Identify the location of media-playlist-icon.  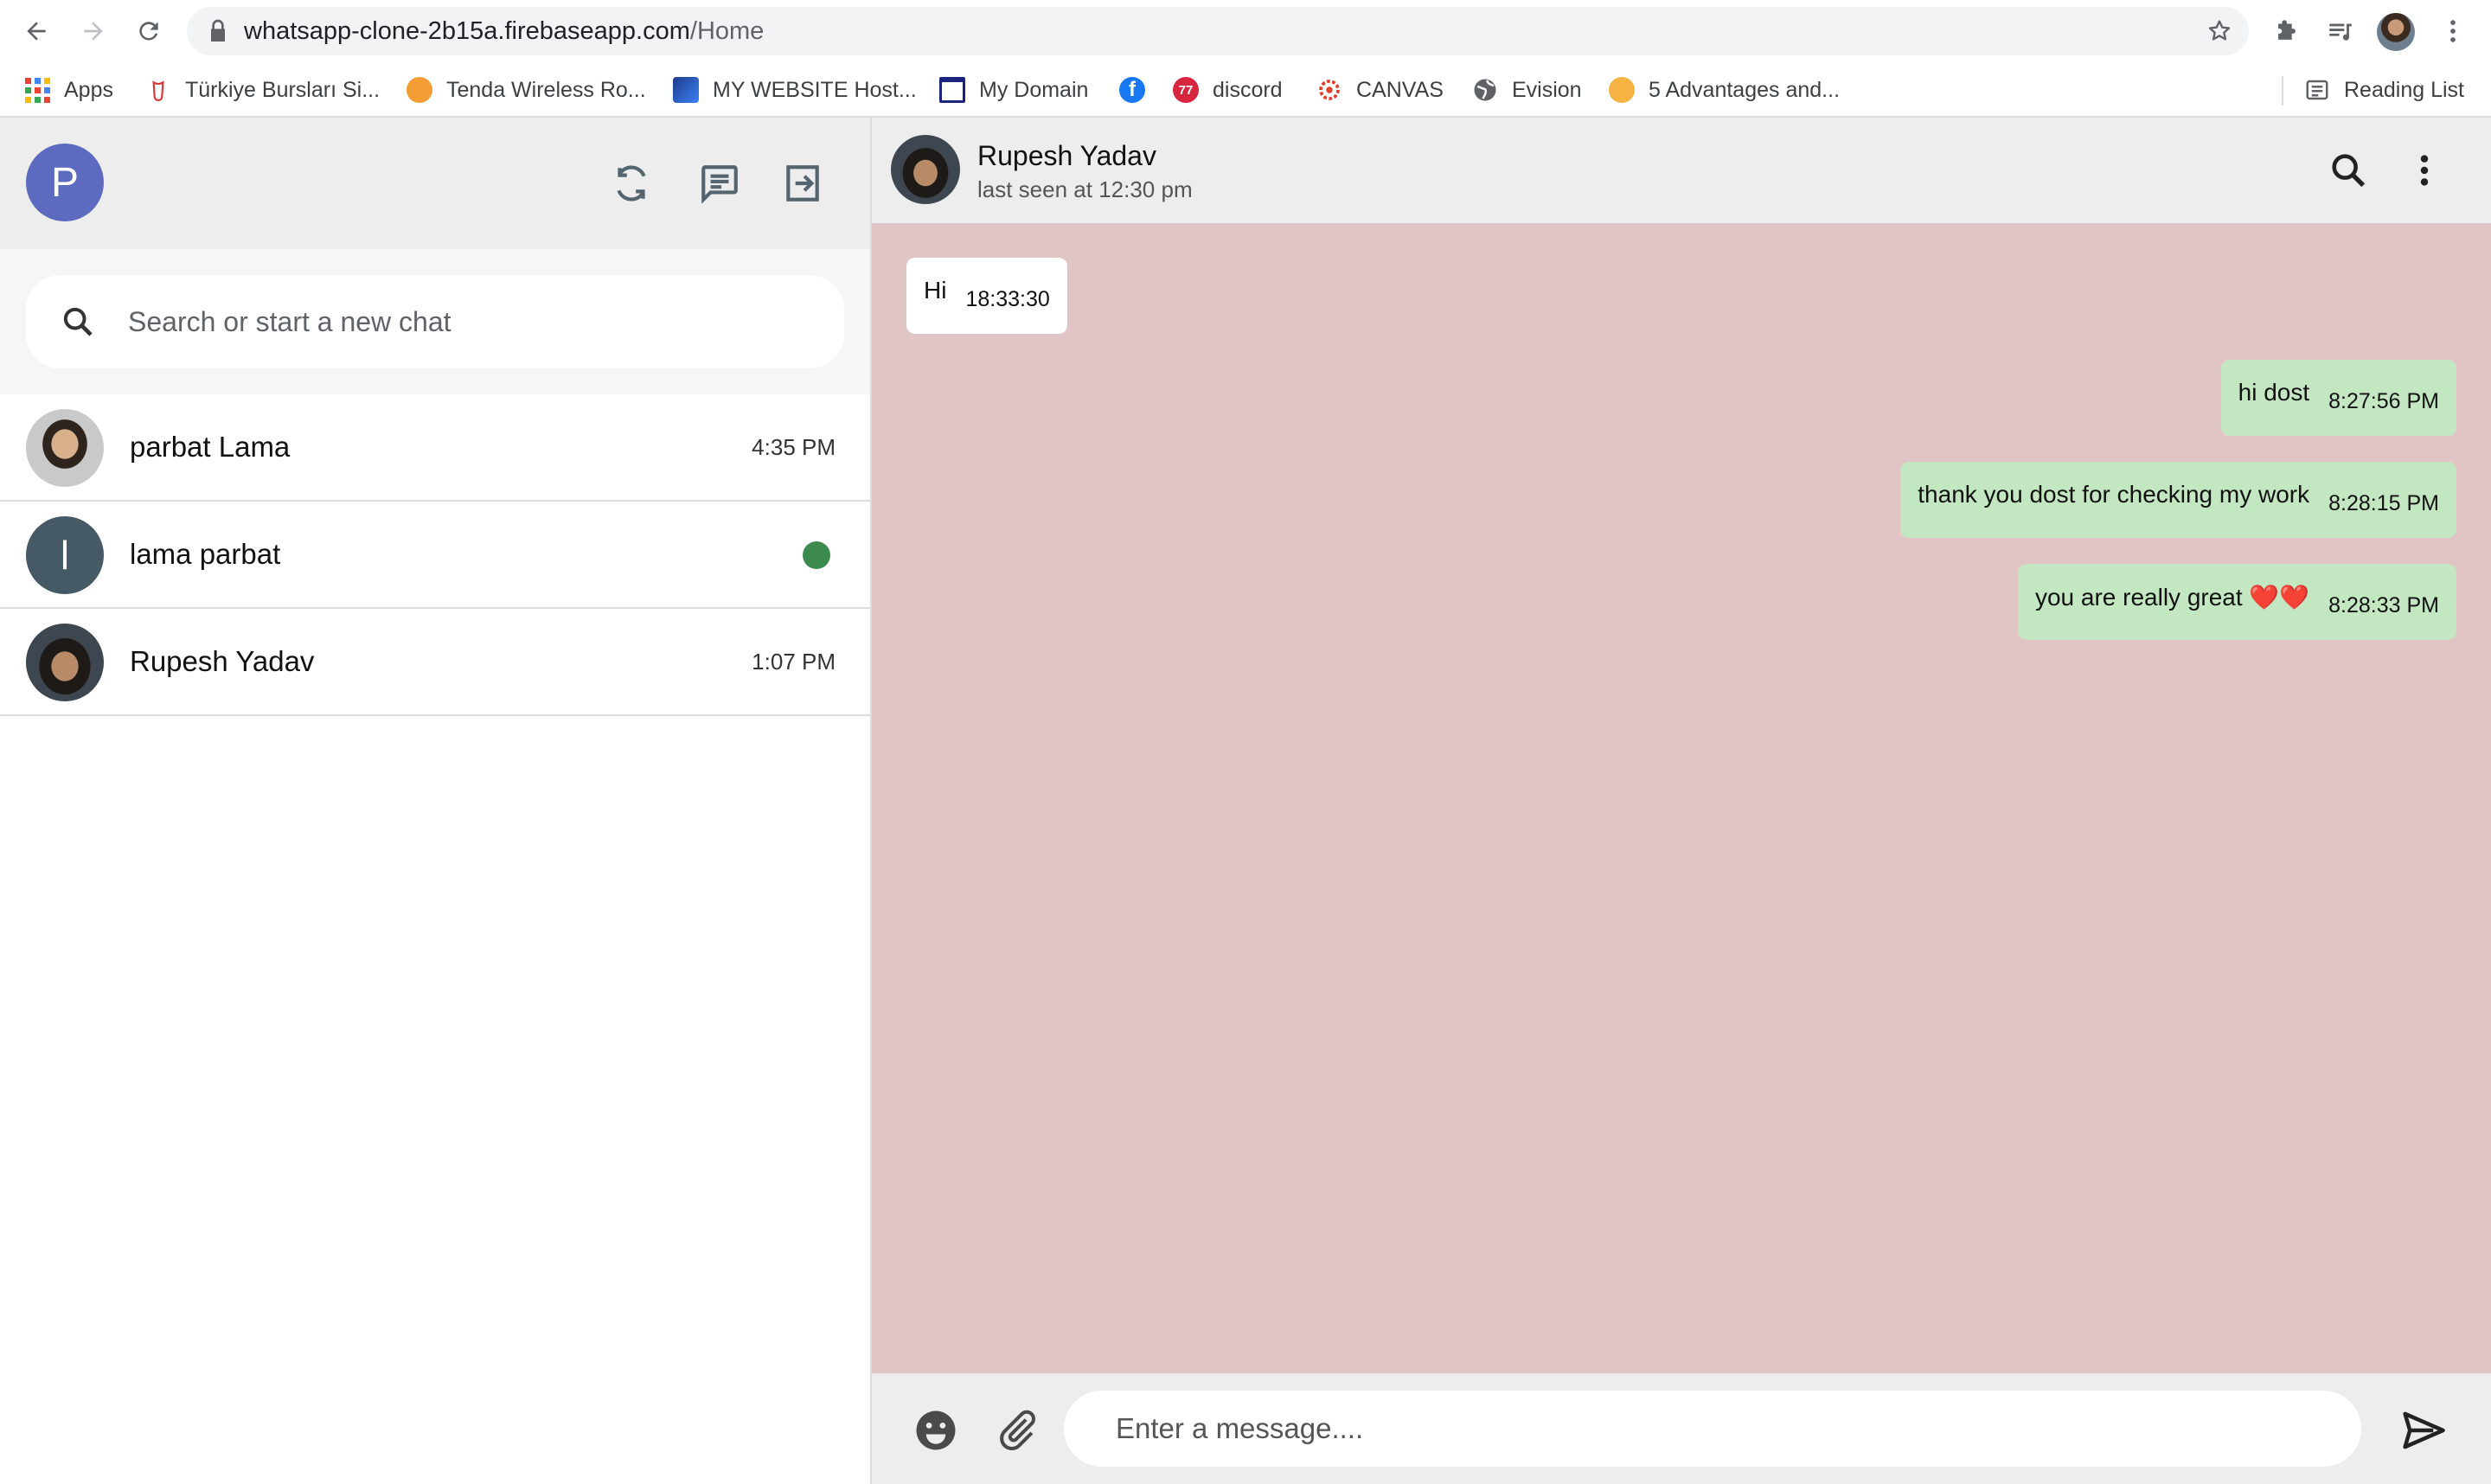
(2341, 32).